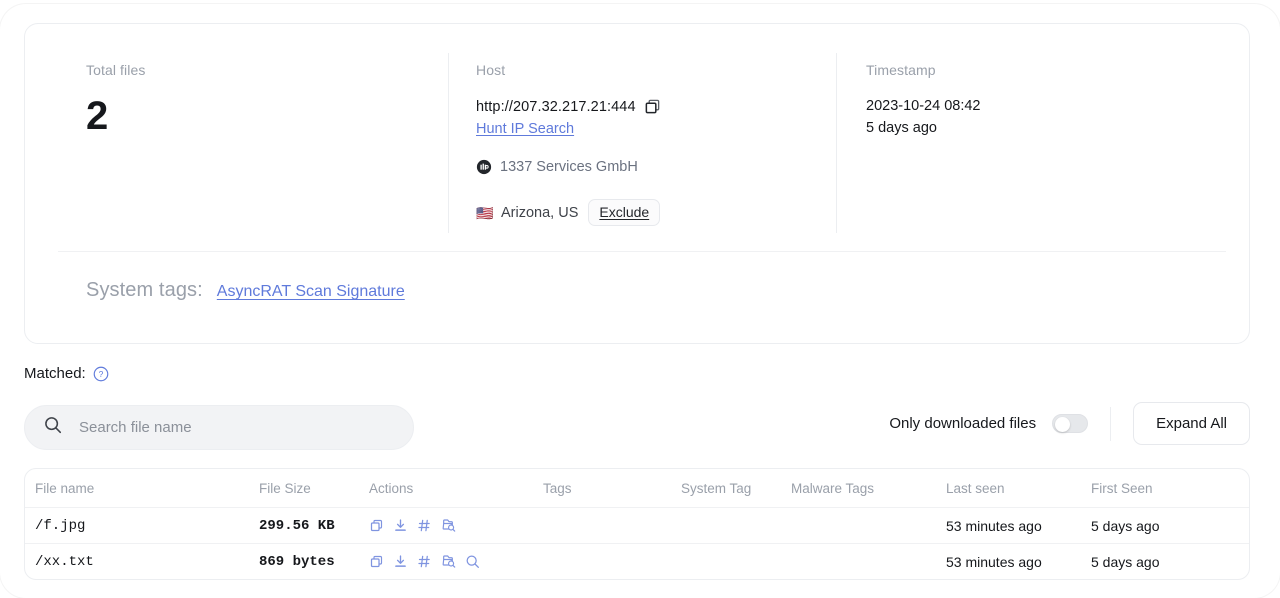  What do you see at coordinates (975, 488) in the screenshot?
I see `column-header-last-seen: Last seen` at bounding box center [975, 488].